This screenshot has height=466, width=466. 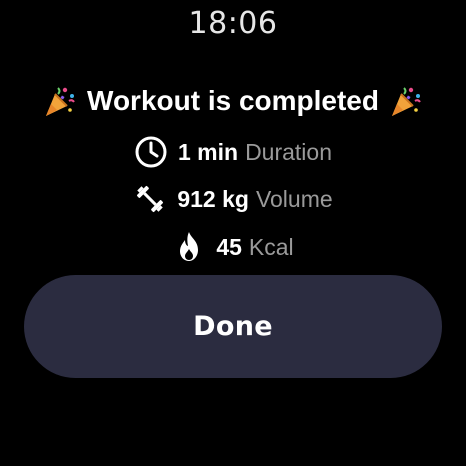 I want to click on stat-volume: 912 kg Volume, so click(x=233, y=199).